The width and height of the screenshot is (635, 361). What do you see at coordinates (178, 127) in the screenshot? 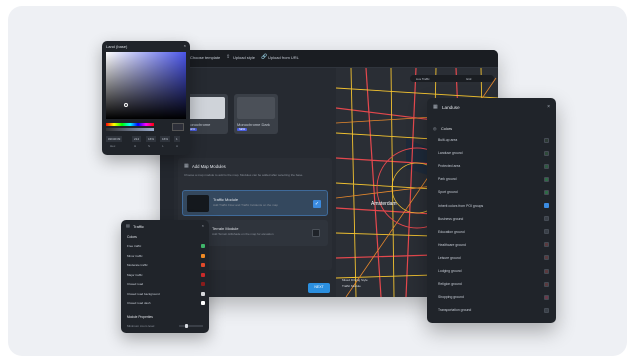
I see `color-swatch` at bounding box center [178, 127].